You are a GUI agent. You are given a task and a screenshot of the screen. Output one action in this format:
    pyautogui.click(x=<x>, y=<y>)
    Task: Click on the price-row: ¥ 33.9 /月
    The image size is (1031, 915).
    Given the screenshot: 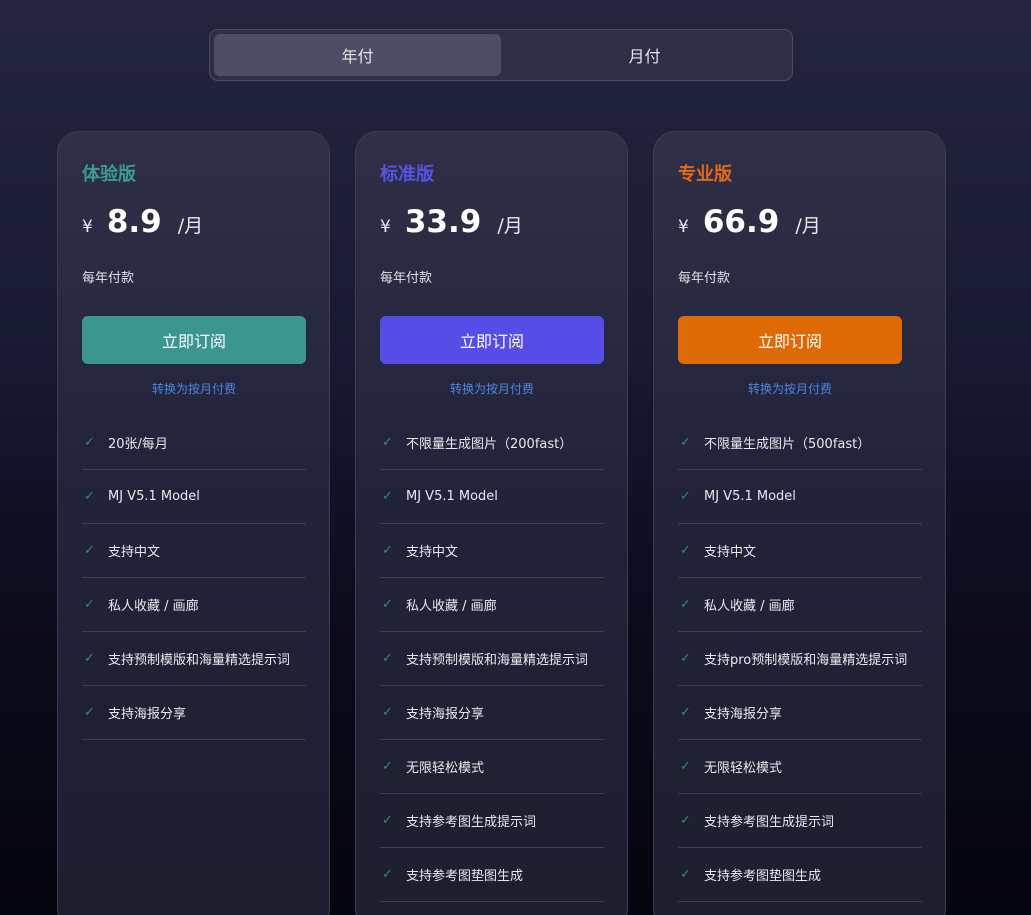 What is the action you would take?
    pyautogui.click(x=451, y=222)
    